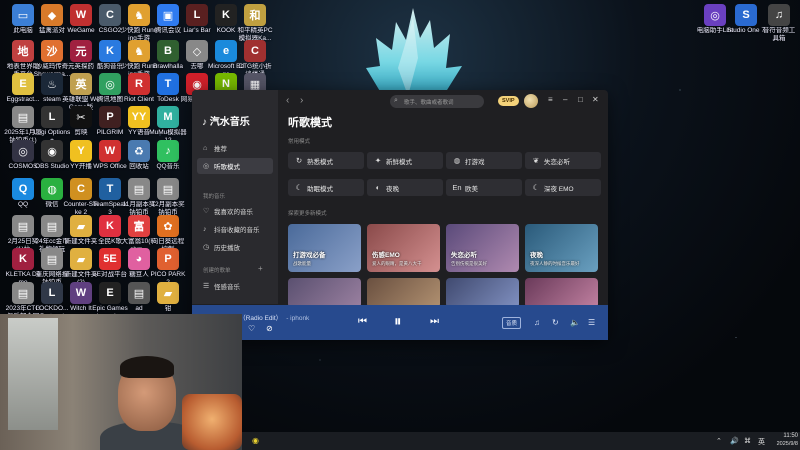 The image size is (800, 450). I want to click on app-icon: ◉, so click(52, 151).